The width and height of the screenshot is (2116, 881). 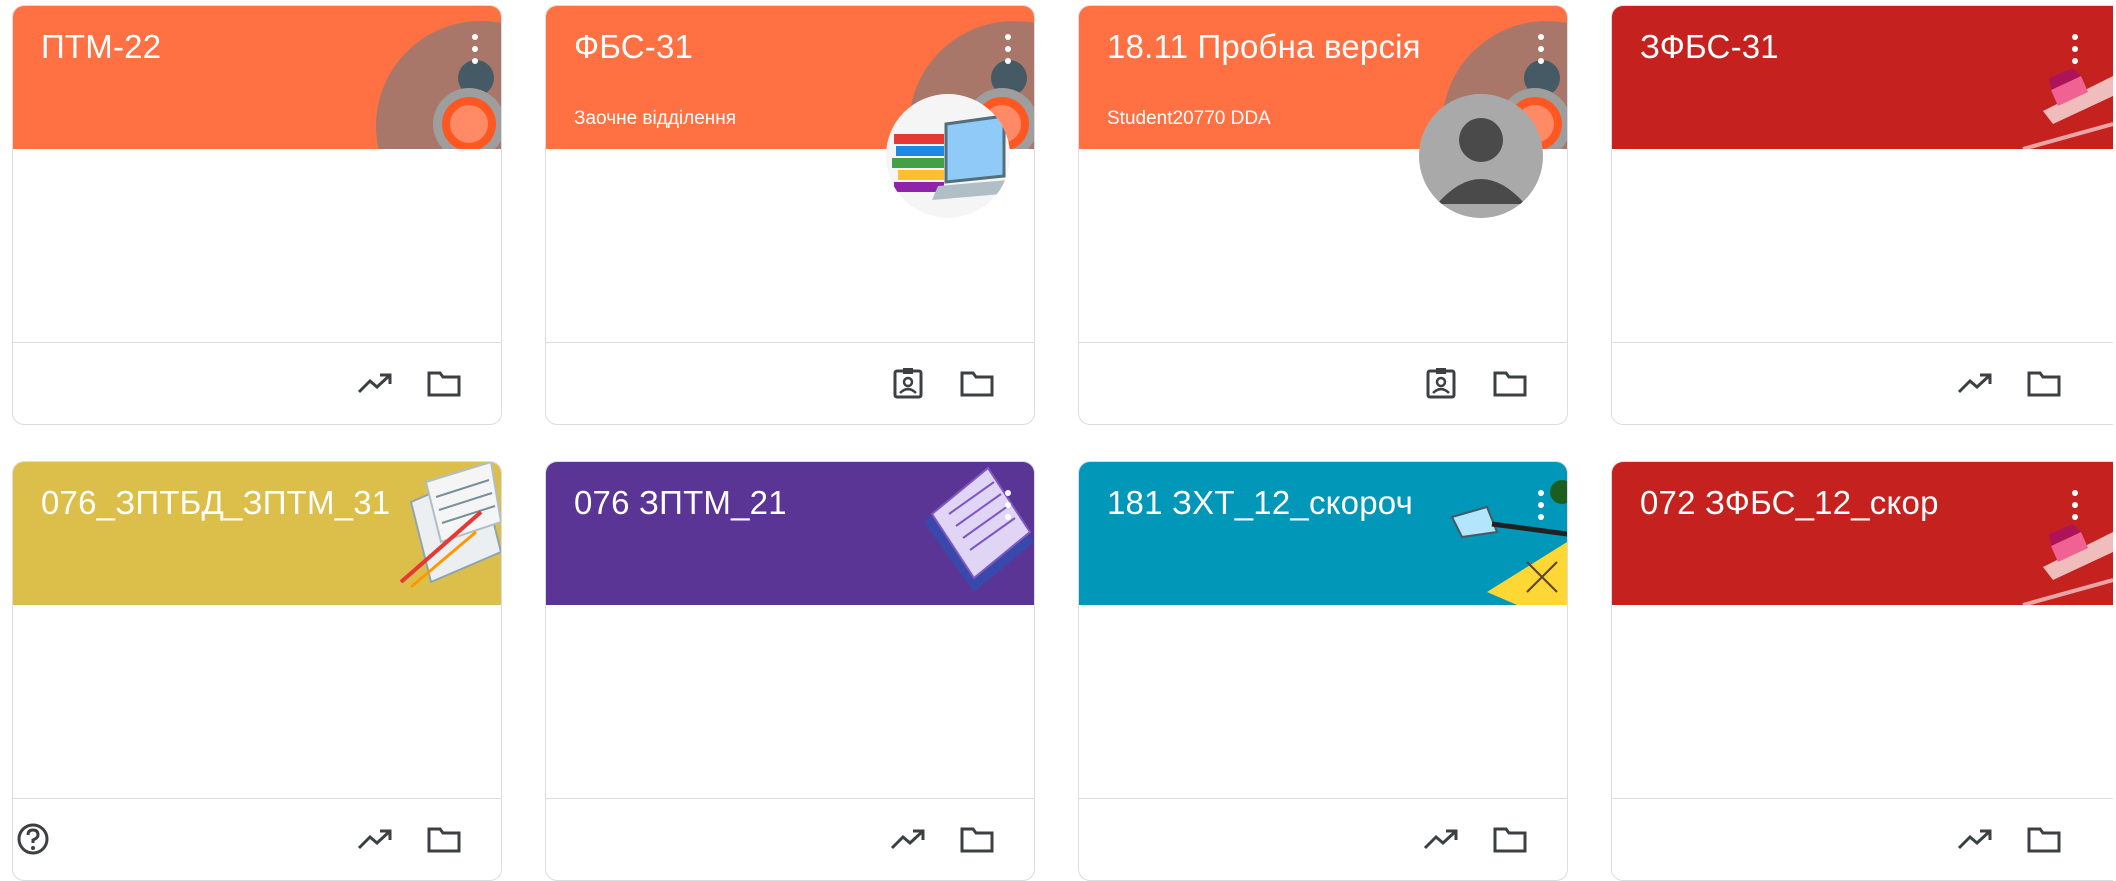 What do you see at coordinates (1260, 503) in the screenshot?
I see `class-title: 181 ЗХТ_12_скороч` at bounding box center [1260, 503].